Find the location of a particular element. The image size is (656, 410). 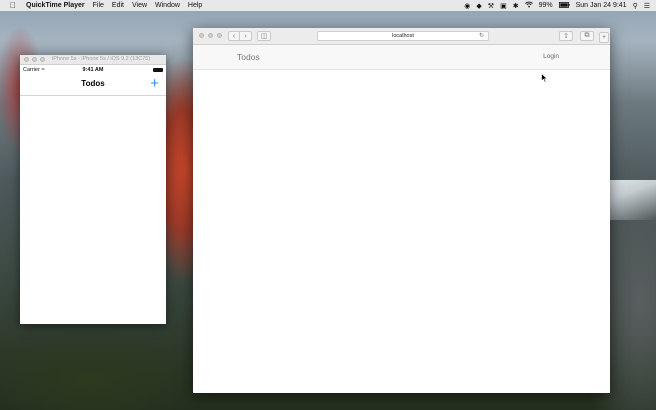

ios-status-bar: Carrier ≈ 9:41 AM is located at coordinates (93, 70).